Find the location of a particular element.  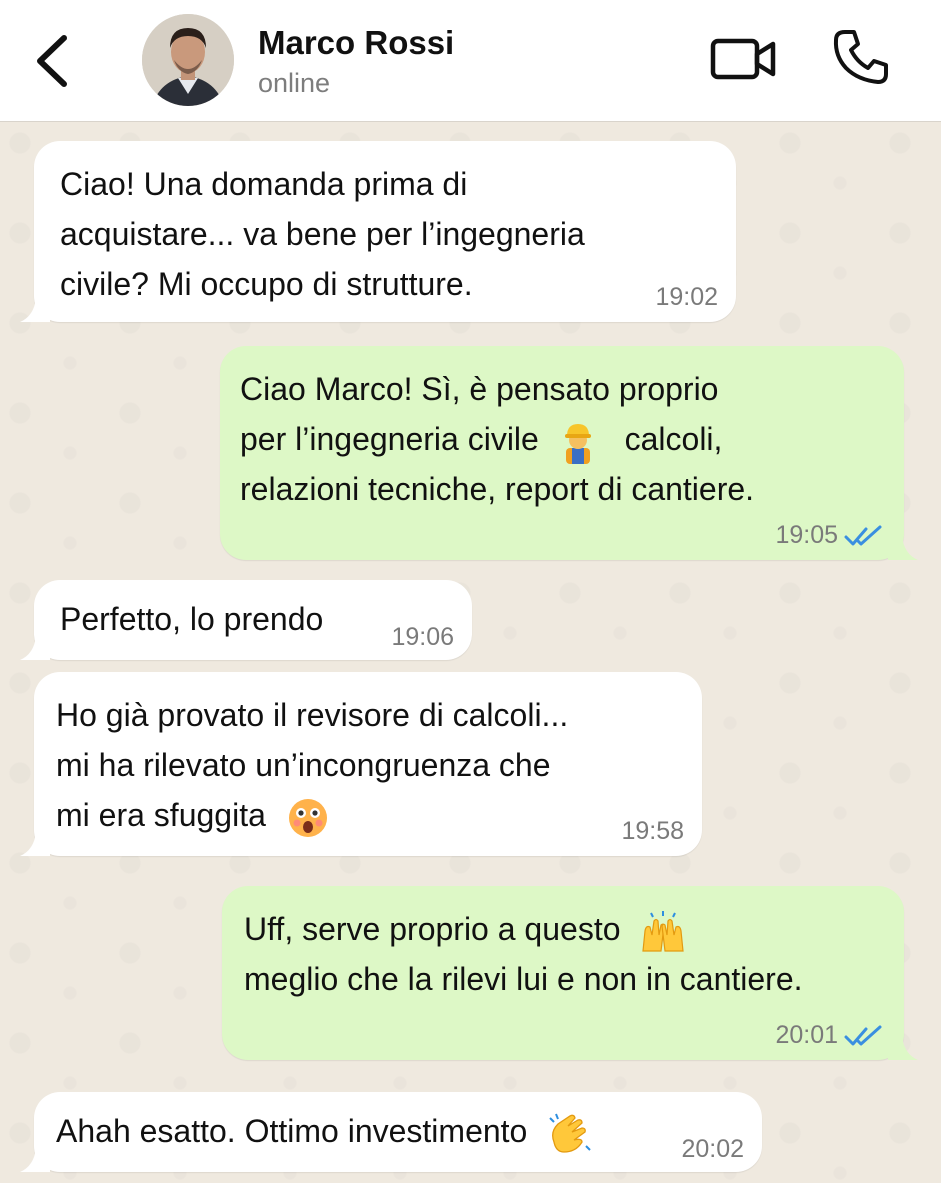

phone-icon is located at coordinates (860, 57).